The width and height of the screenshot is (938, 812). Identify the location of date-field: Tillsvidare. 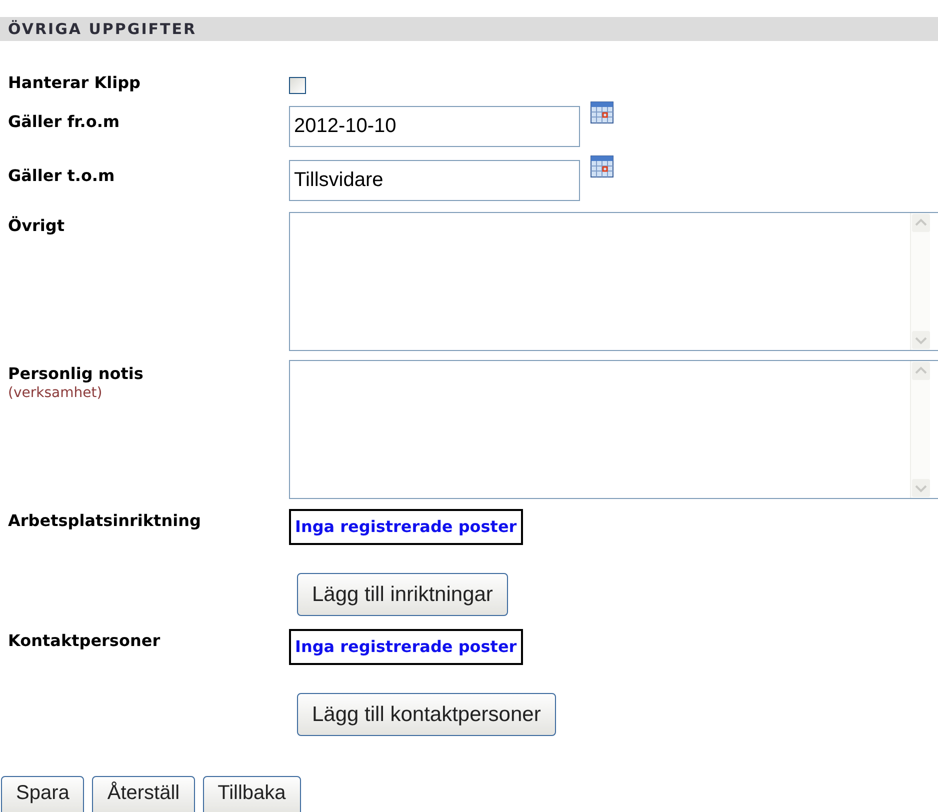
(434, 180).